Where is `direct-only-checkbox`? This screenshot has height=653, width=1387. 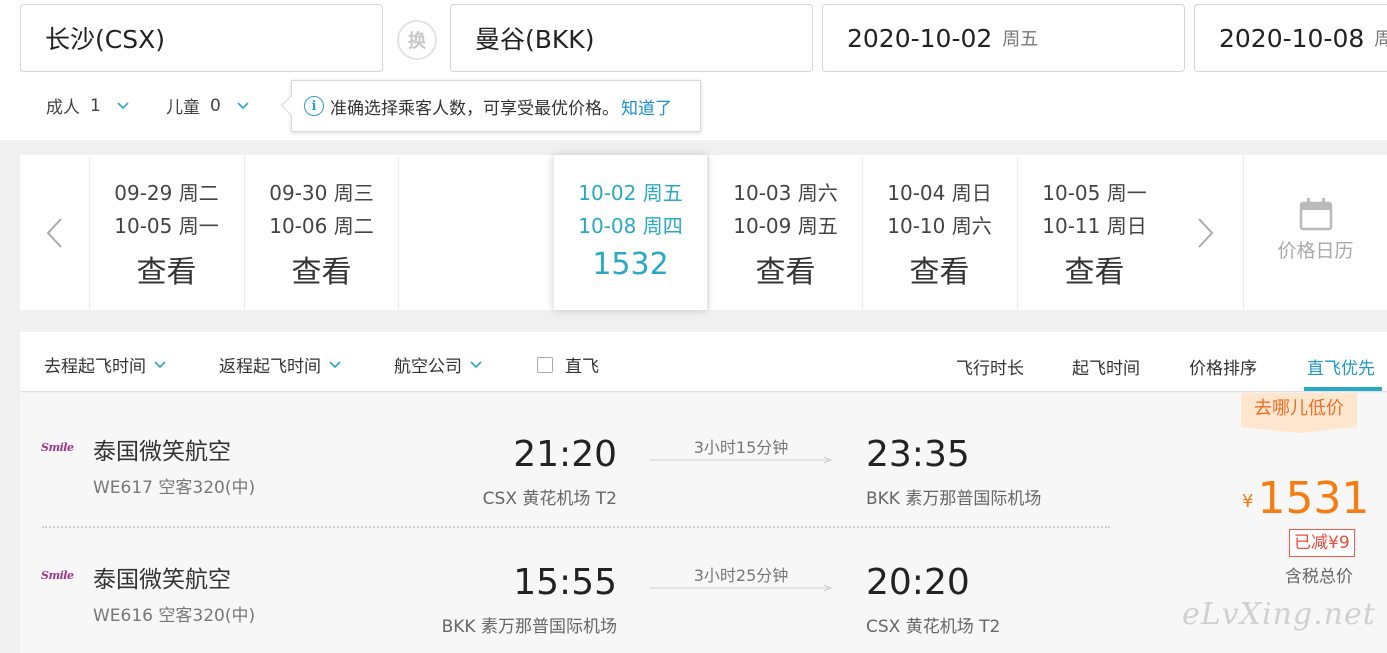
direct-only-checkbox is located at coordinates (545, 364).